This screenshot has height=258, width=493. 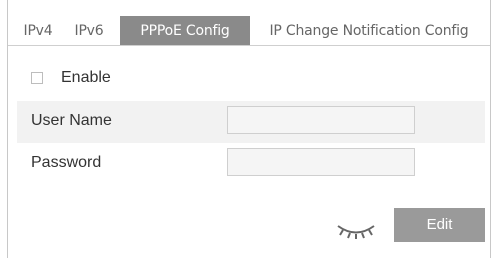 I want to click on edit-button: Edit, so click(x=439, y=225).